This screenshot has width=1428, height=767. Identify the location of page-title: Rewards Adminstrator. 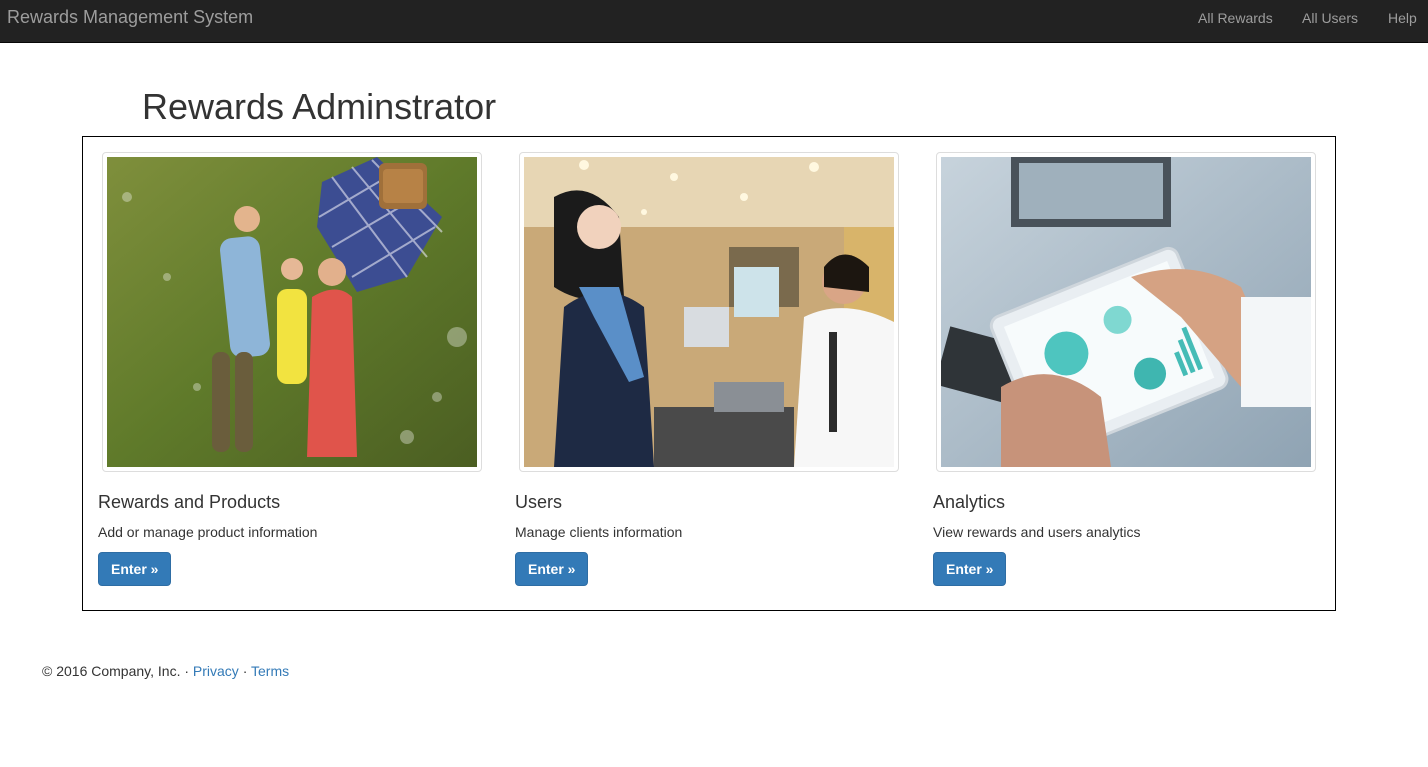
(319, 106).